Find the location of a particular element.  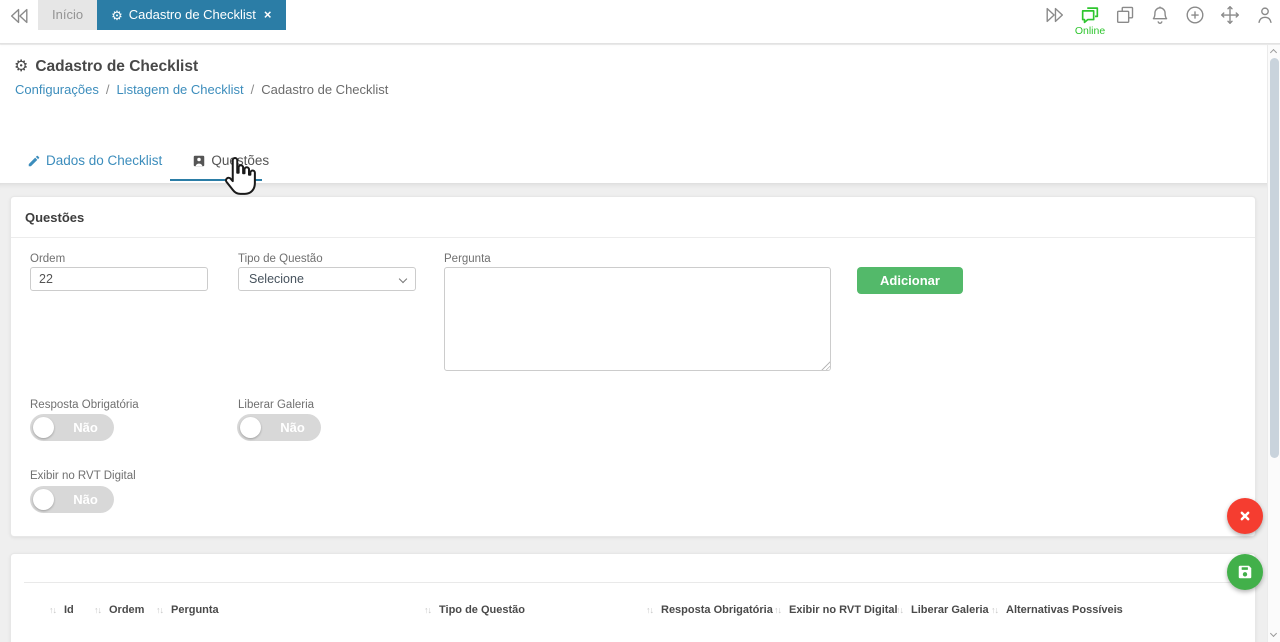

column-label: Tipo de Questão is located at coordinates (482, 610).